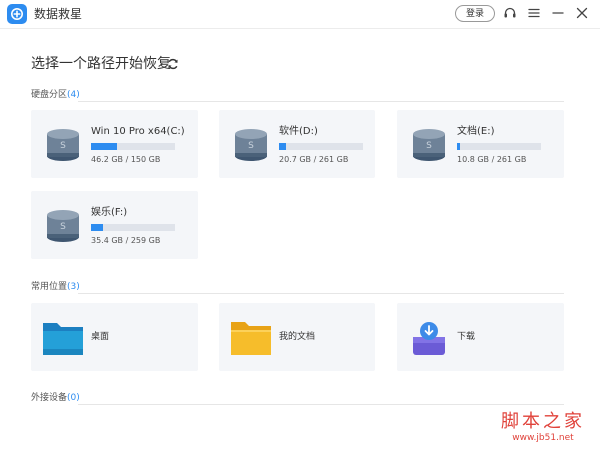  What do you see at coordinates (298, 131) in the screenshot?
I see `drive-name: 软件(D:)` at bounding box center [298, 131].